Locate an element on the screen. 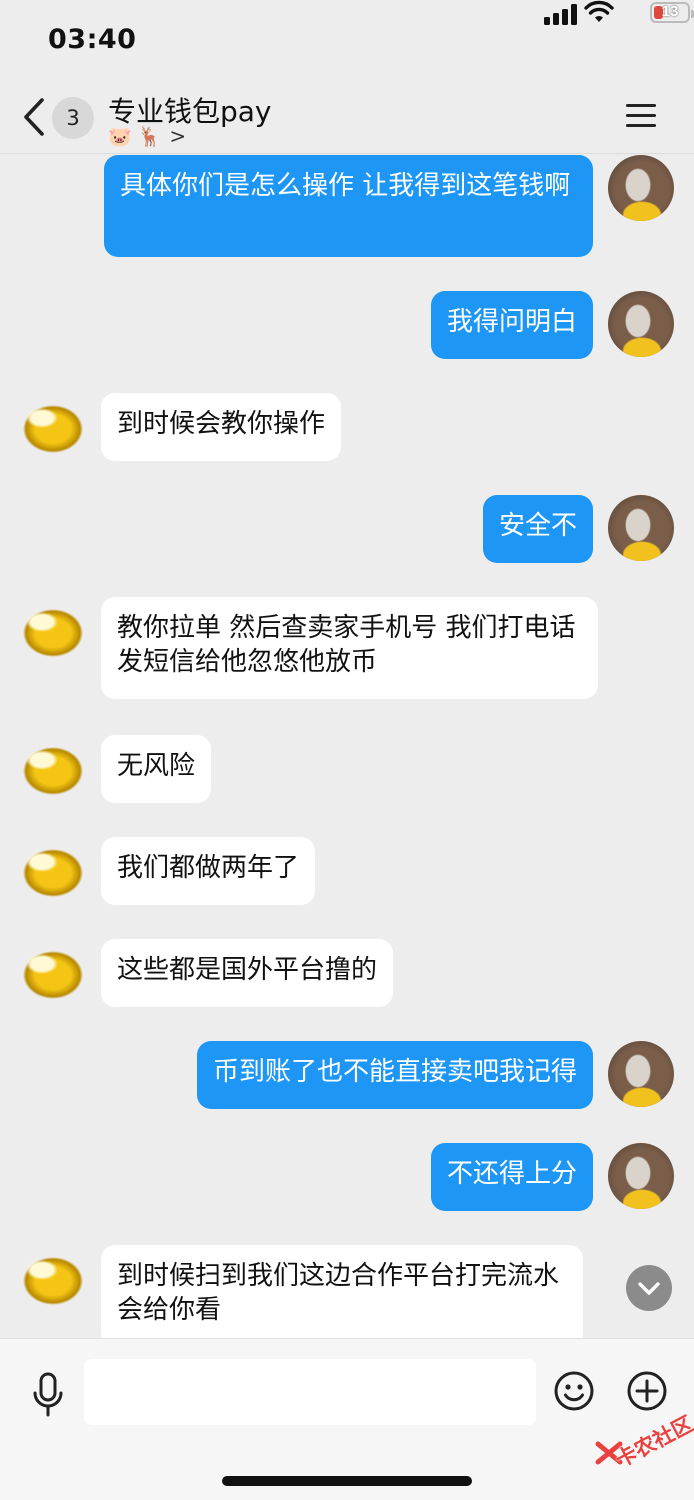 This screenshot has width=694, height=1500. message-bubble: 无风险 is located at coordinates (156, 769).